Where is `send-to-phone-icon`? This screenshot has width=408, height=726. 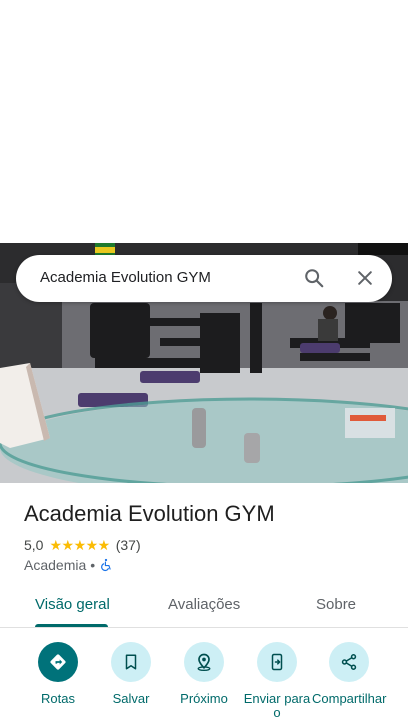
send-to-phone-icon is located at coordinates (277, 662).